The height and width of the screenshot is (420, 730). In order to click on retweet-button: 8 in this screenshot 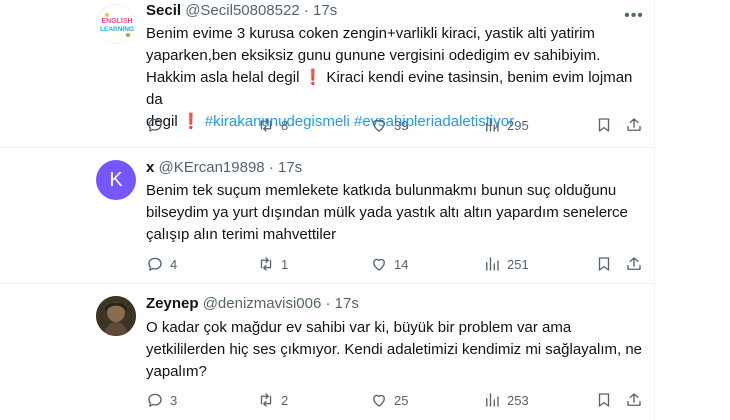, I will do `click(272, 125)`.